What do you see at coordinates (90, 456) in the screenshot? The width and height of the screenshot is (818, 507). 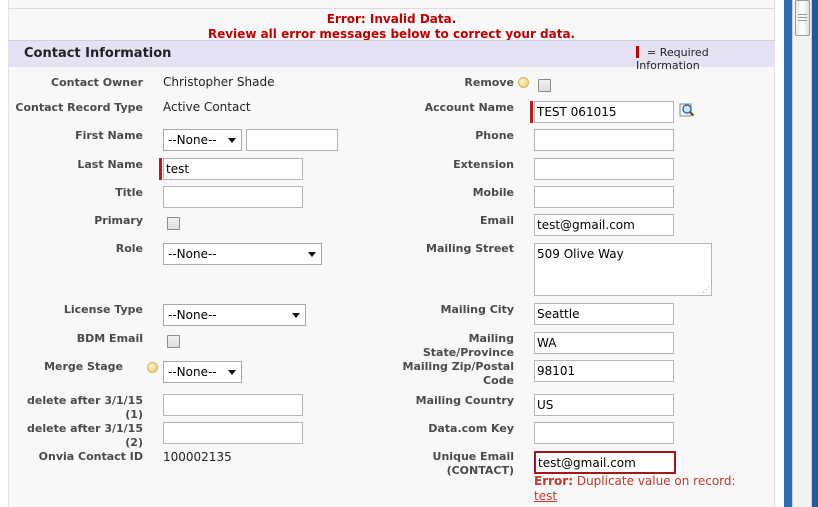 I see `onvia-id-label: Onvia Contact ID` at bounding box center [90, 456].